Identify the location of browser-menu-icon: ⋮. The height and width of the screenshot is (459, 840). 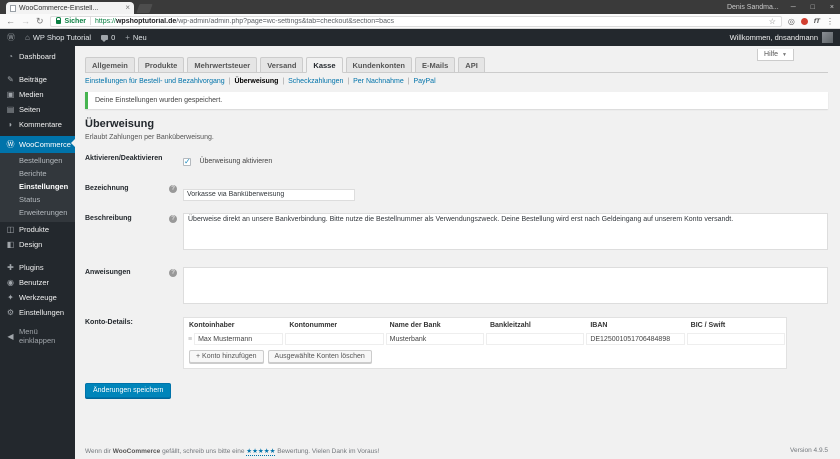
(830, 21).